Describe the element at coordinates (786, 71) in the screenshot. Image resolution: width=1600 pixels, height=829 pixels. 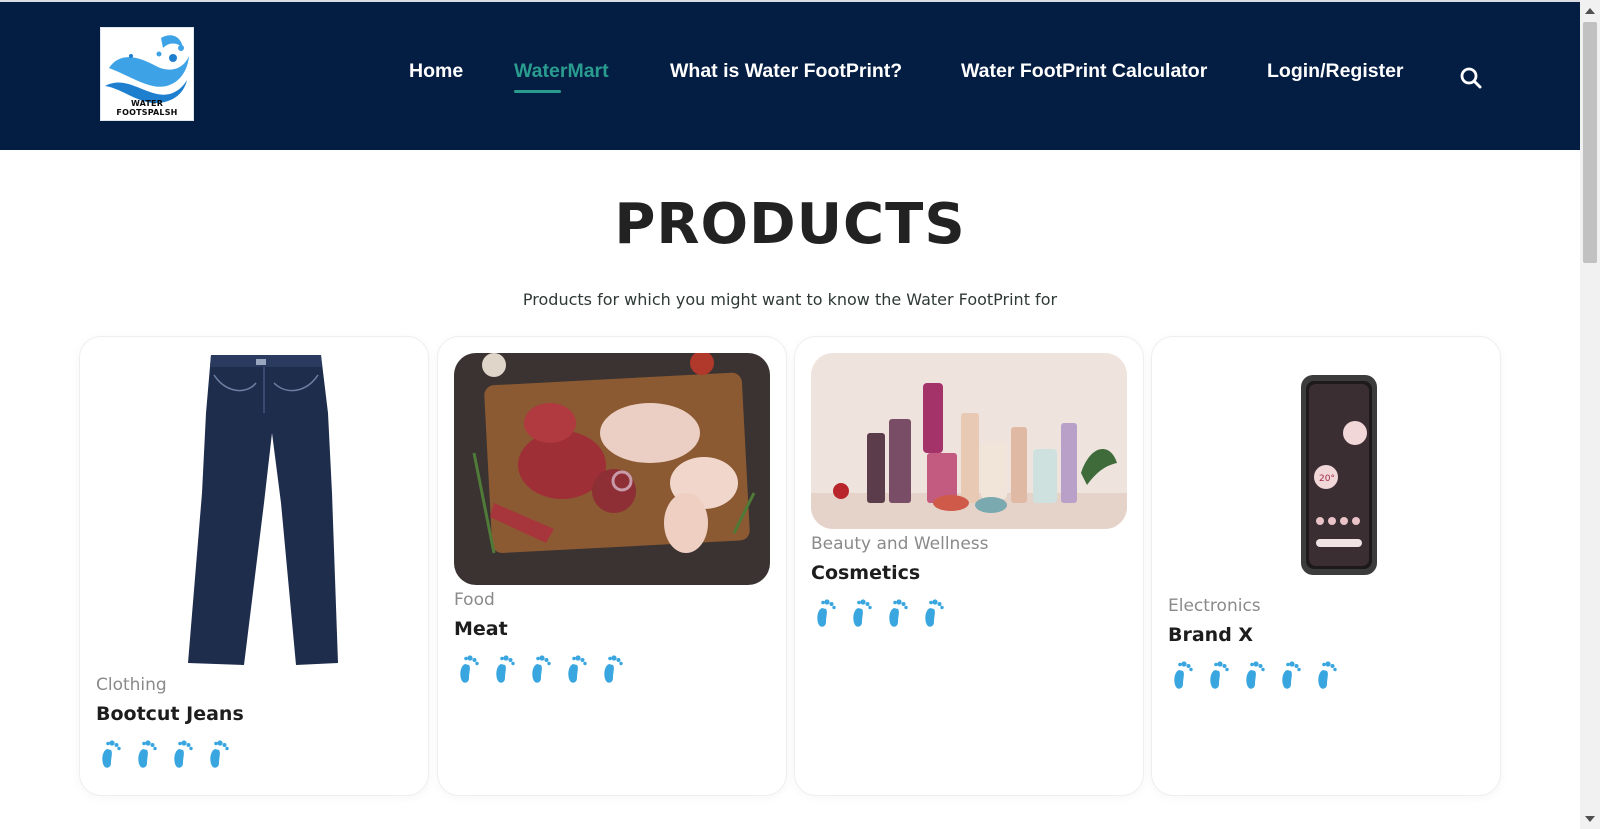
I see `nav-what-is-water-footprint: What is Water FootPrint?` at that location.